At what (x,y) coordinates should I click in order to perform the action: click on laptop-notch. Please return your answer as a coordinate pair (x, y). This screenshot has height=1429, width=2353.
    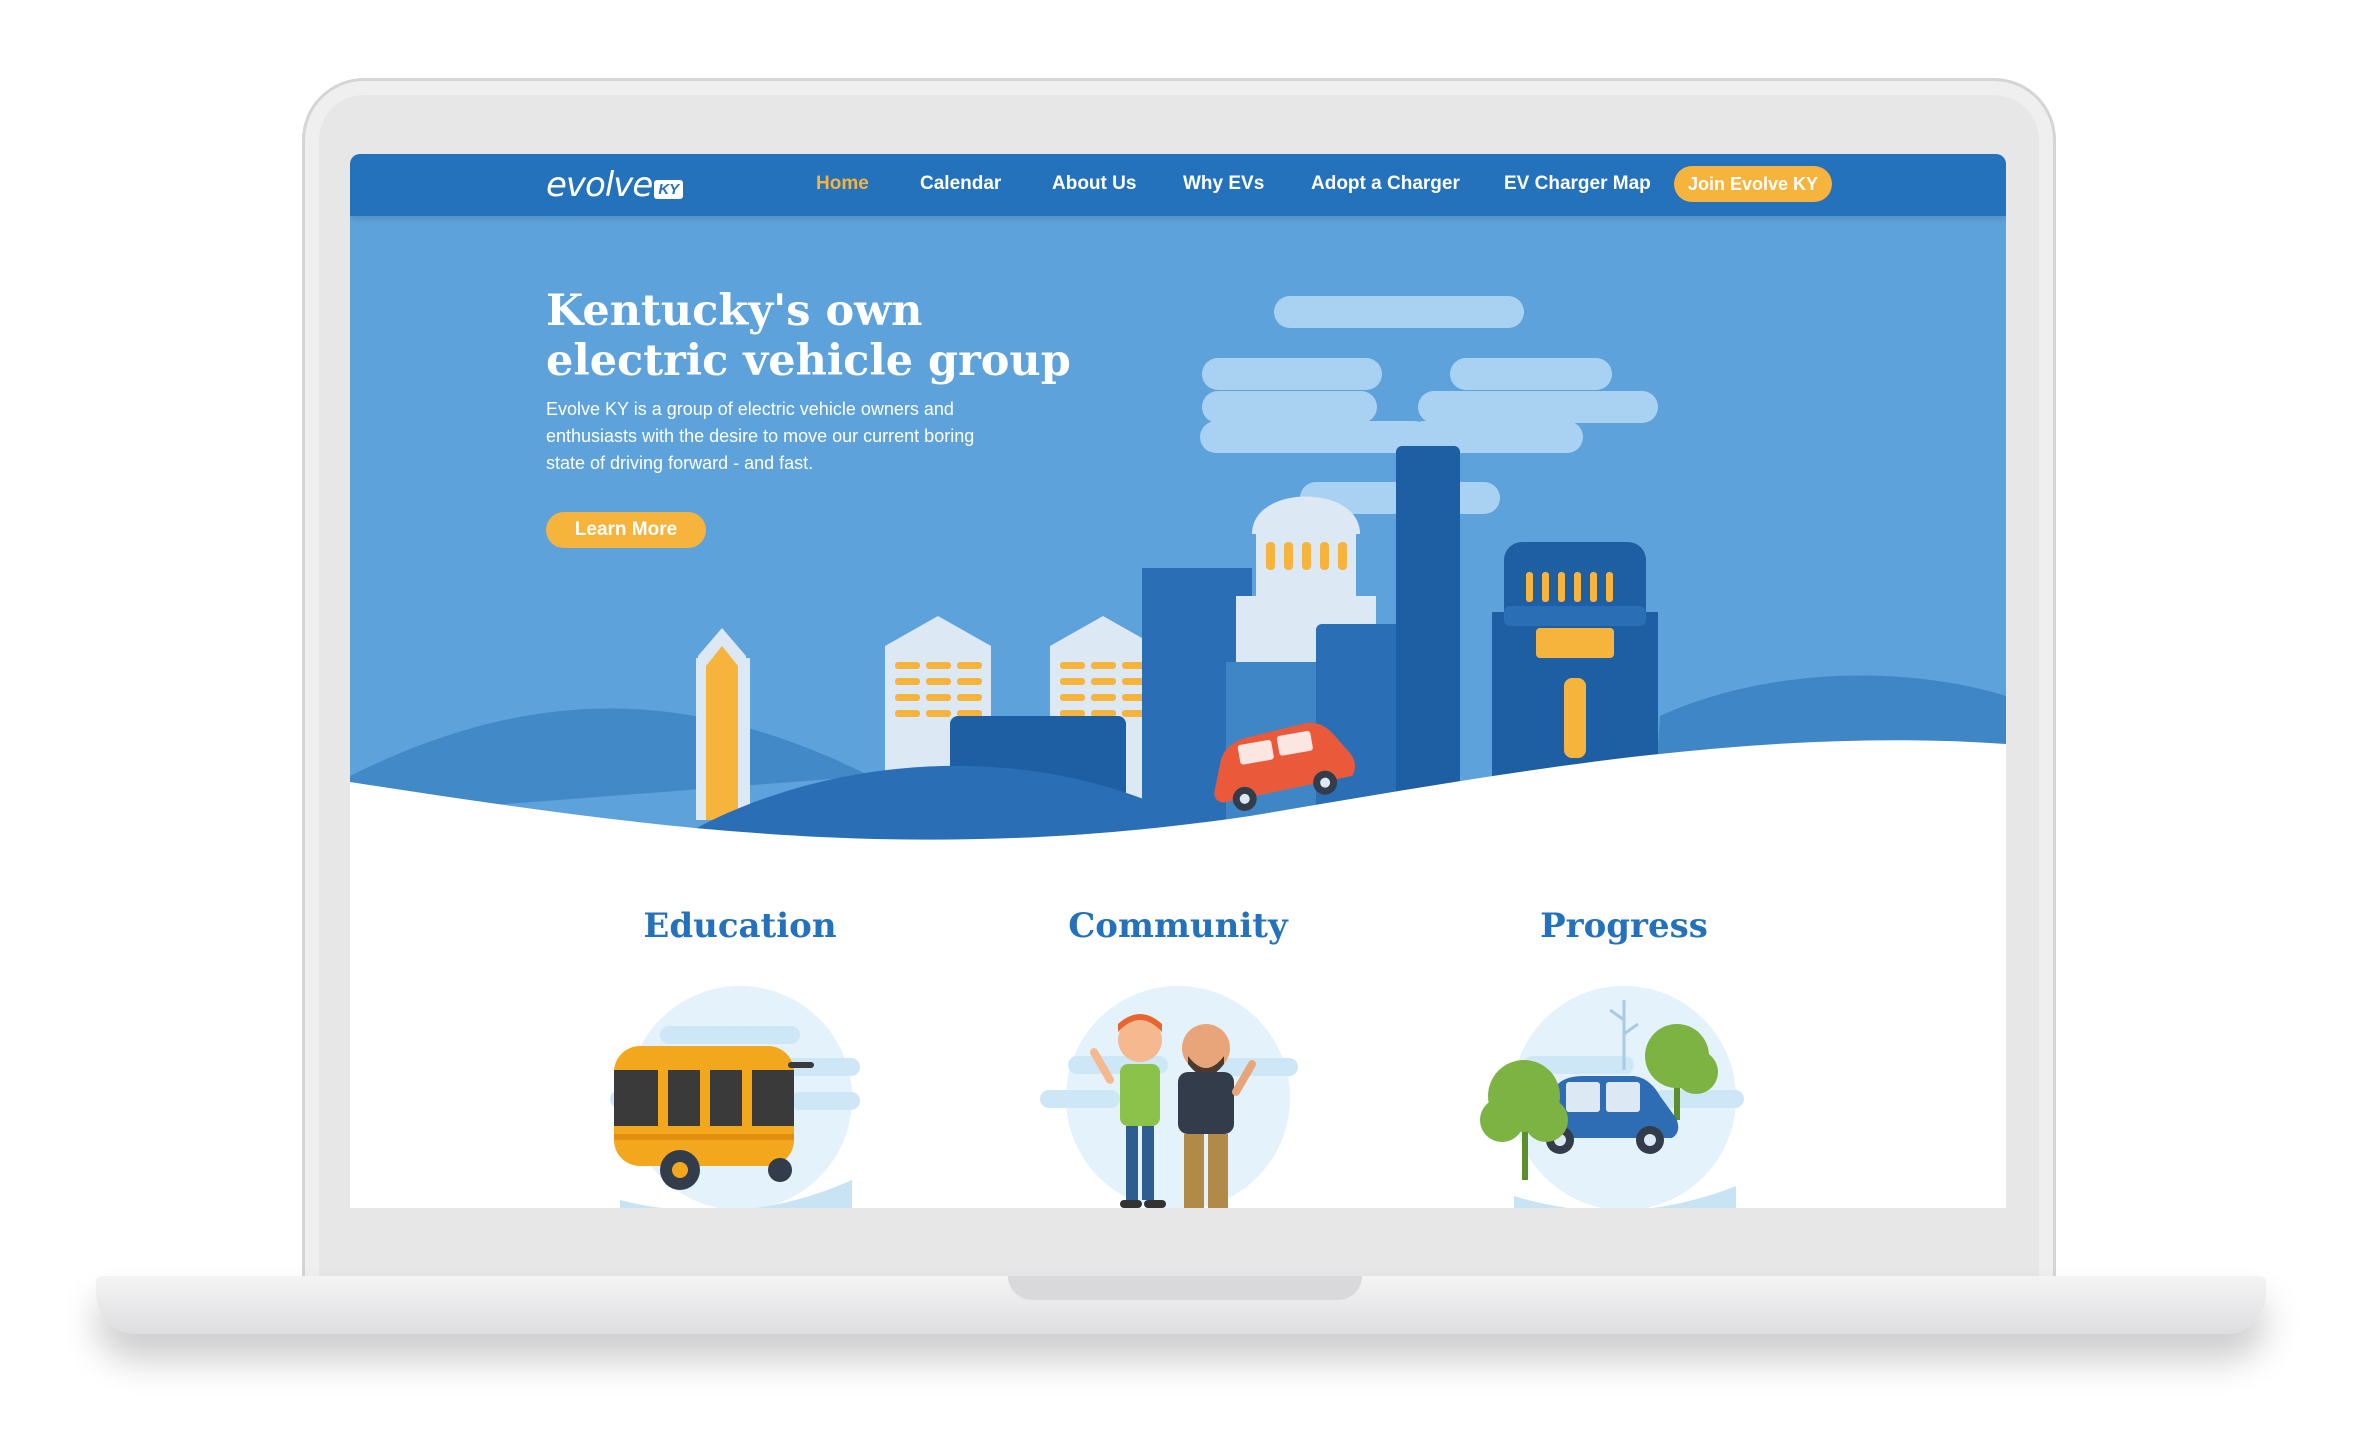
    Looking at the image, I should click on (1185, 1288).